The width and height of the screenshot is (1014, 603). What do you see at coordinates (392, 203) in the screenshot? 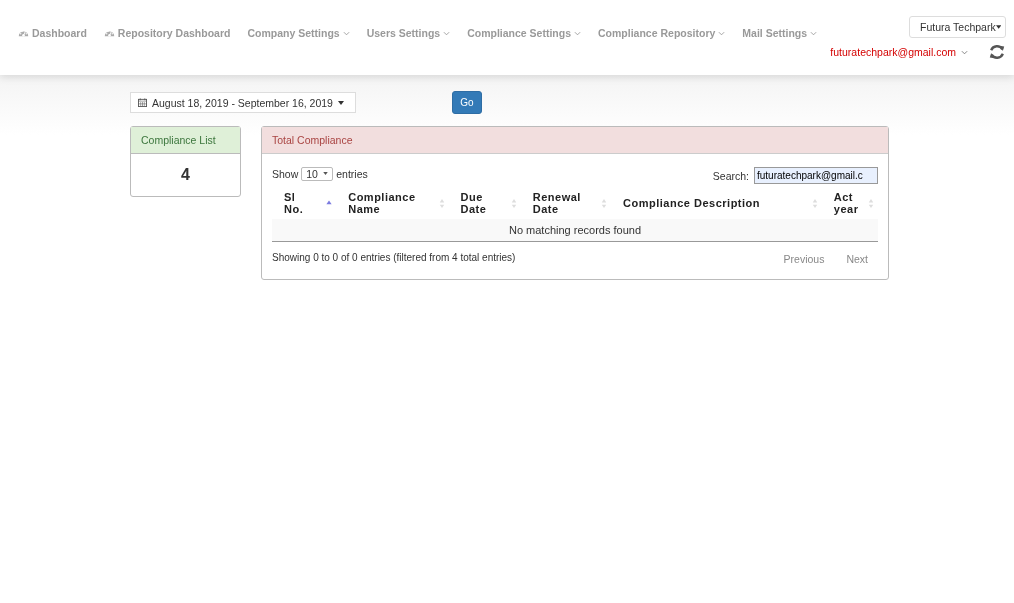
I see `column-header: Compliance Name` at bounding box center [392, 203].